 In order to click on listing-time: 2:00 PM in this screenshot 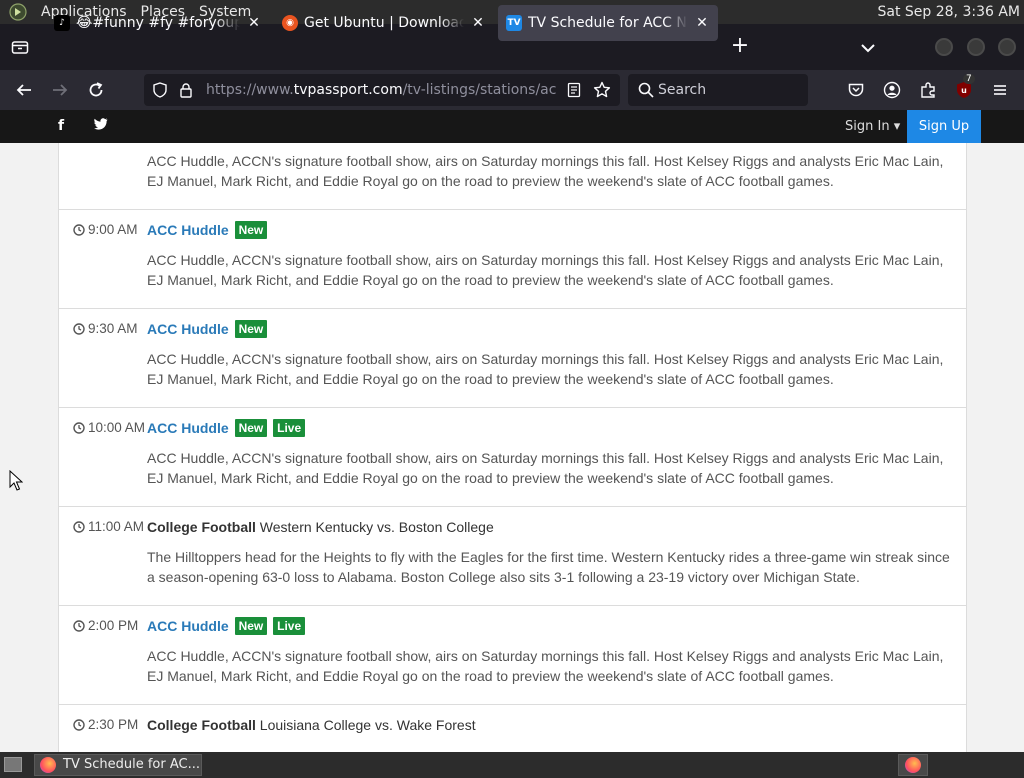, I will do `click(110, 627)`.